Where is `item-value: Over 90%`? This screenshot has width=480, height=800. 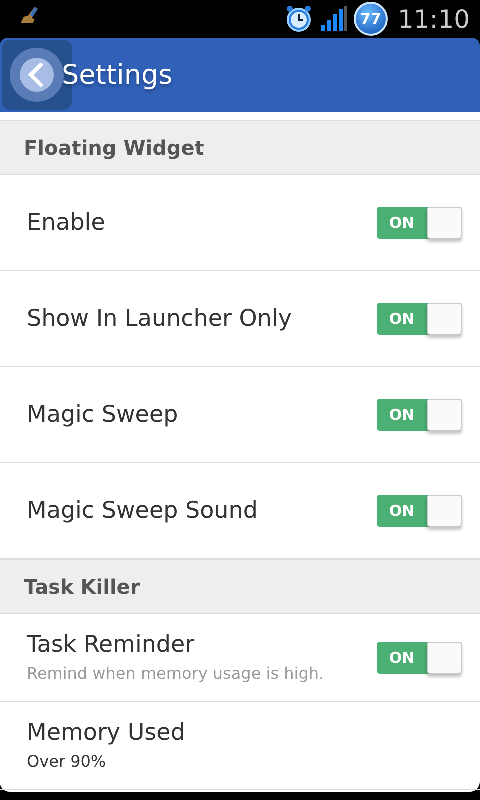
item-value: Over 90% is located at coordinates (67, 761).